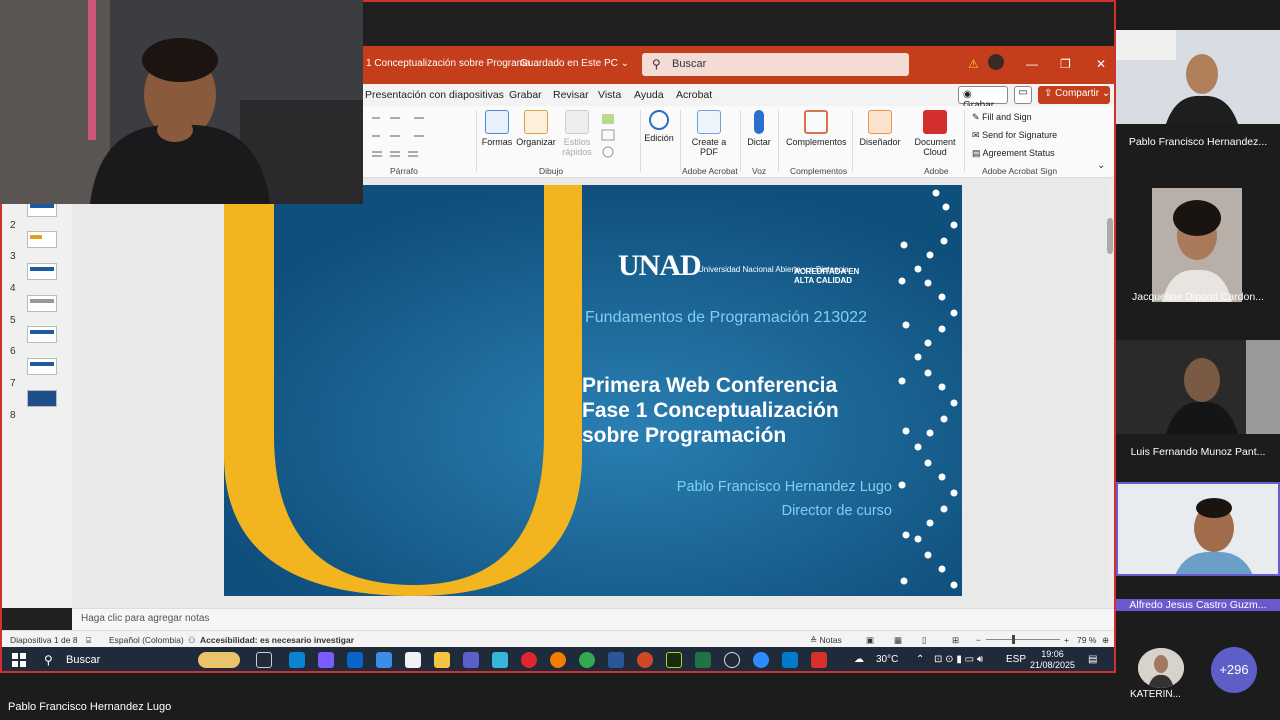 This screenshot has width=1280, height=720. I want to click on edicion-button: Edición, so click(659, 126).